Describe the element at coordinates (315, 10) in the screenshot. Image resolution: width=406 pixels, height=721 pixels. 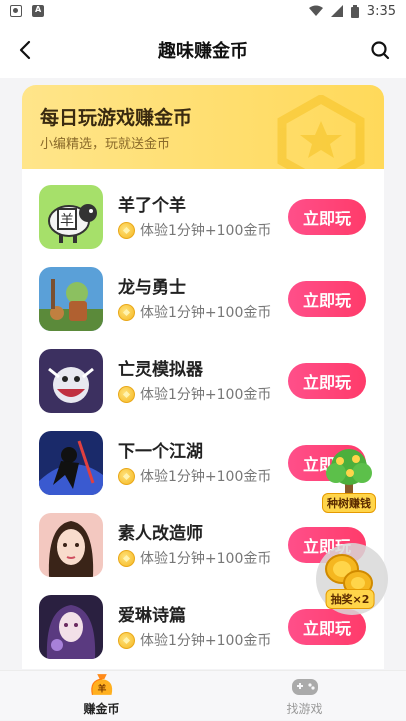
I see `wifi-icon` at that location.